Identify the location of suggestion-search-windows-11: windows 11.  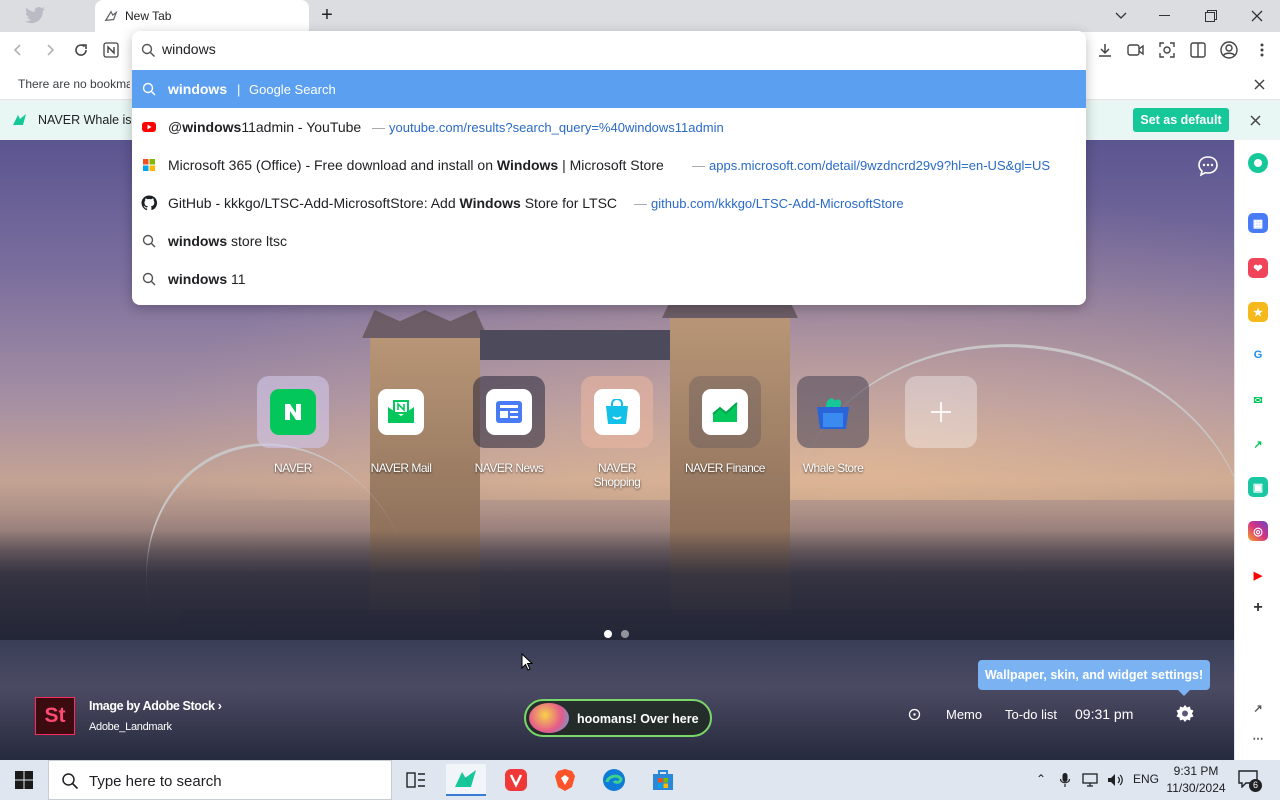
(609, 279).